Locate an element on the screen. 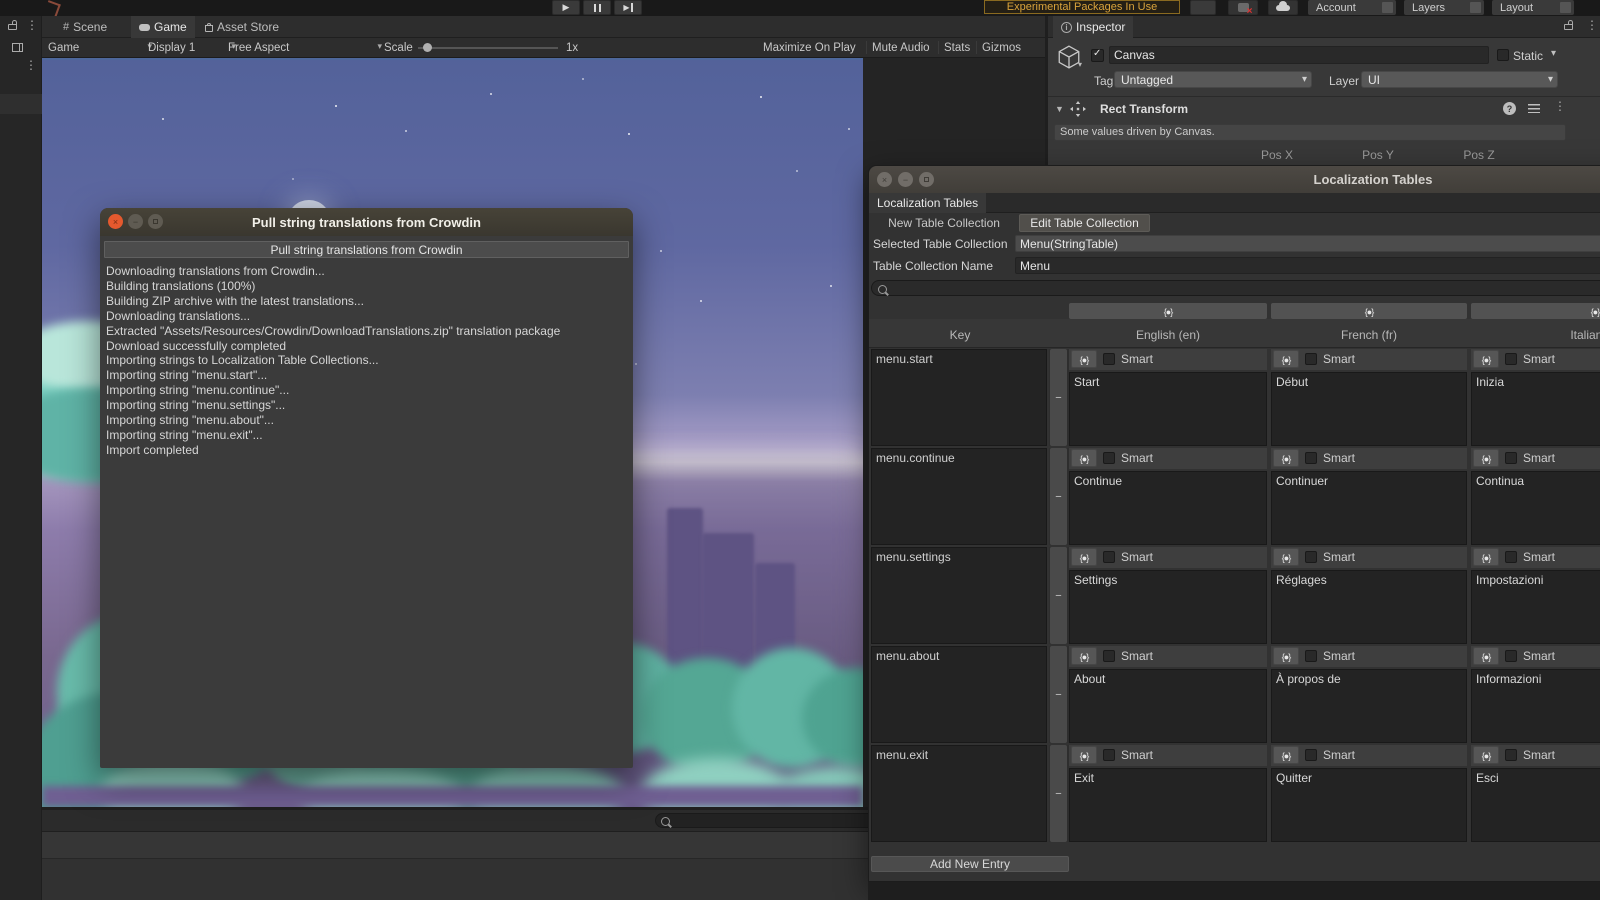 This screenshot has width=1600, height=900. translation-field: Informazioni is located at coordinates (1535, 706).